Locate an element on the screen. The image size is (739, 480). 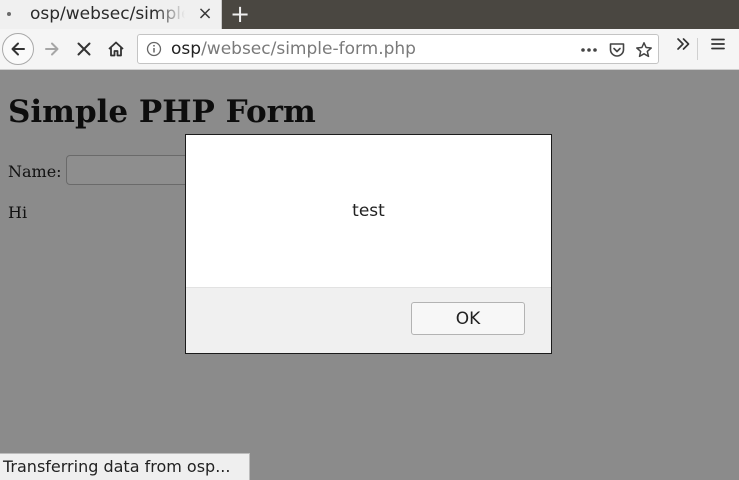
browser-tab: osp/websec/simple-form.php × is located at coordinates (111, 14).